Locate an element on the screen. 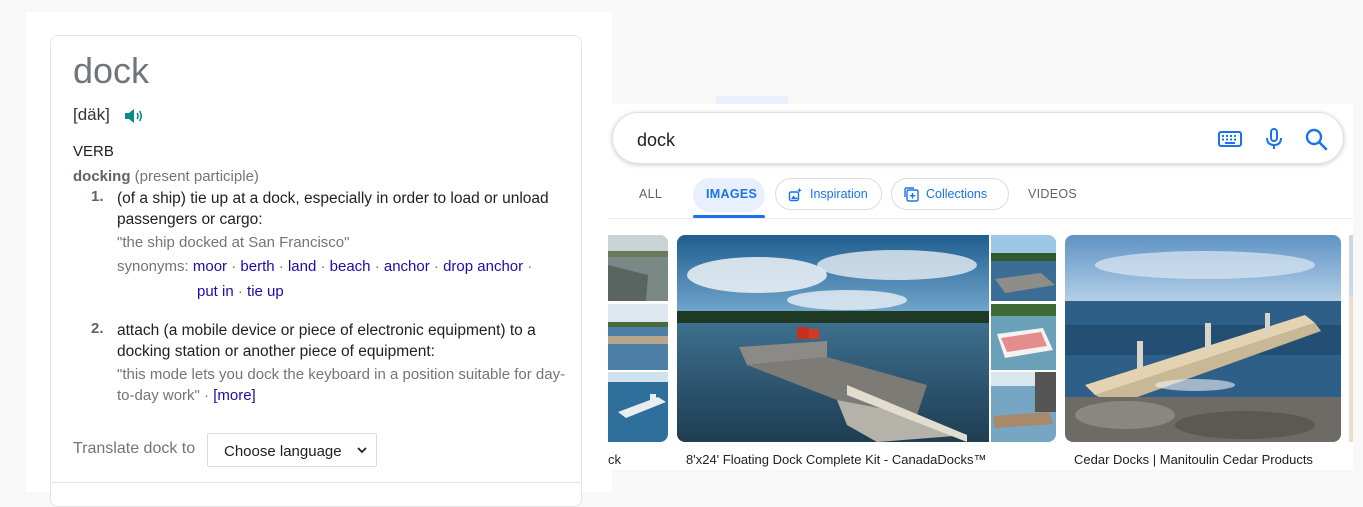 Image resolution: width=1363 pixels, height=507 pixels. tab-images: IMAGES is located at coordinates (729, 196).